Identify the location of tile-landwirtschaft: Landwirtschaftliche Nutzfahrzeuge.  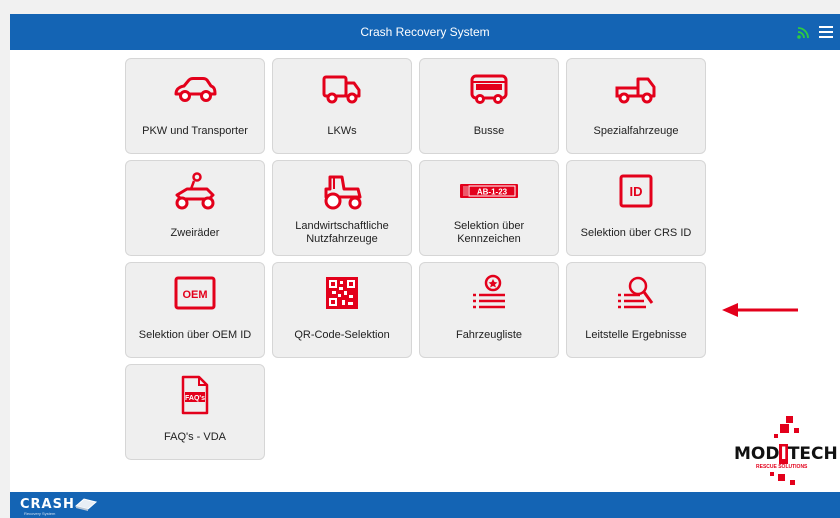
(342, 208).